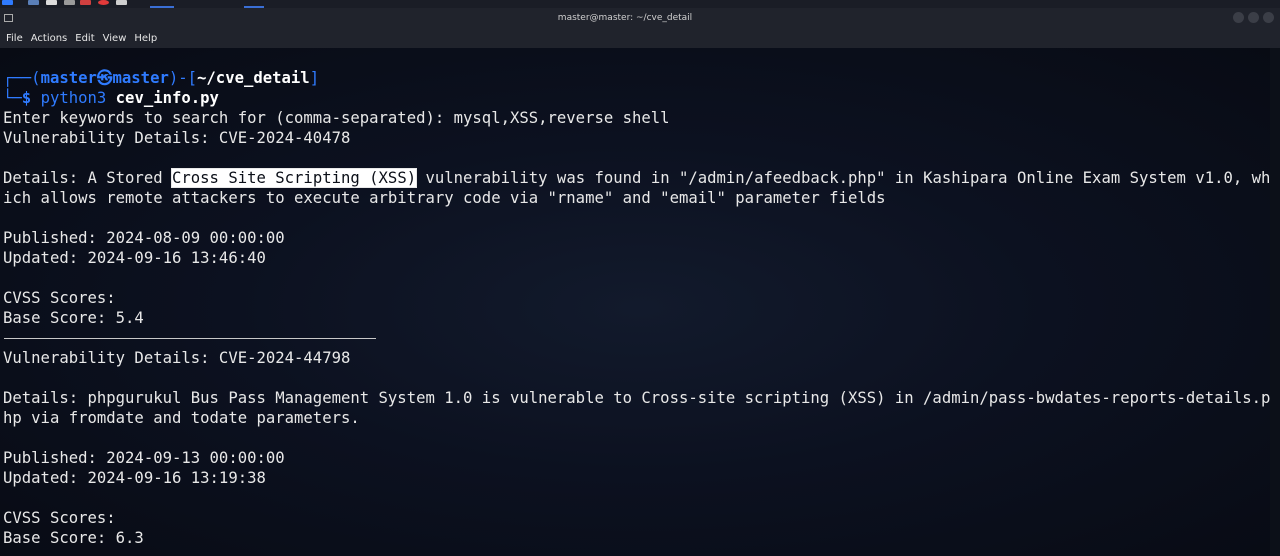 This screenshot has width=1280, height=556. Describe the element at coordinates (640, 4) in the screenshot. I see `desktop-panel` at that location.